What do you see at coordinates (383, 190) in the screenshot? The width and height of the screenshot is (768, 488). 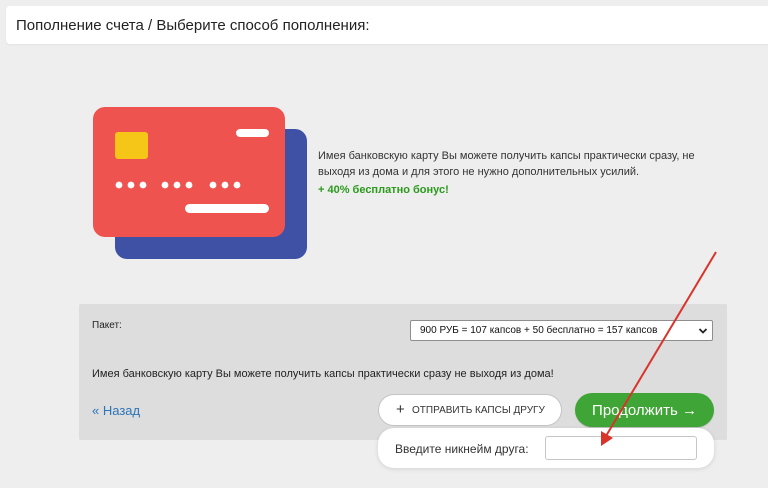 I see `promo-bonus: + 40% бесплатно бонус!` at bounding box center [383, 190].